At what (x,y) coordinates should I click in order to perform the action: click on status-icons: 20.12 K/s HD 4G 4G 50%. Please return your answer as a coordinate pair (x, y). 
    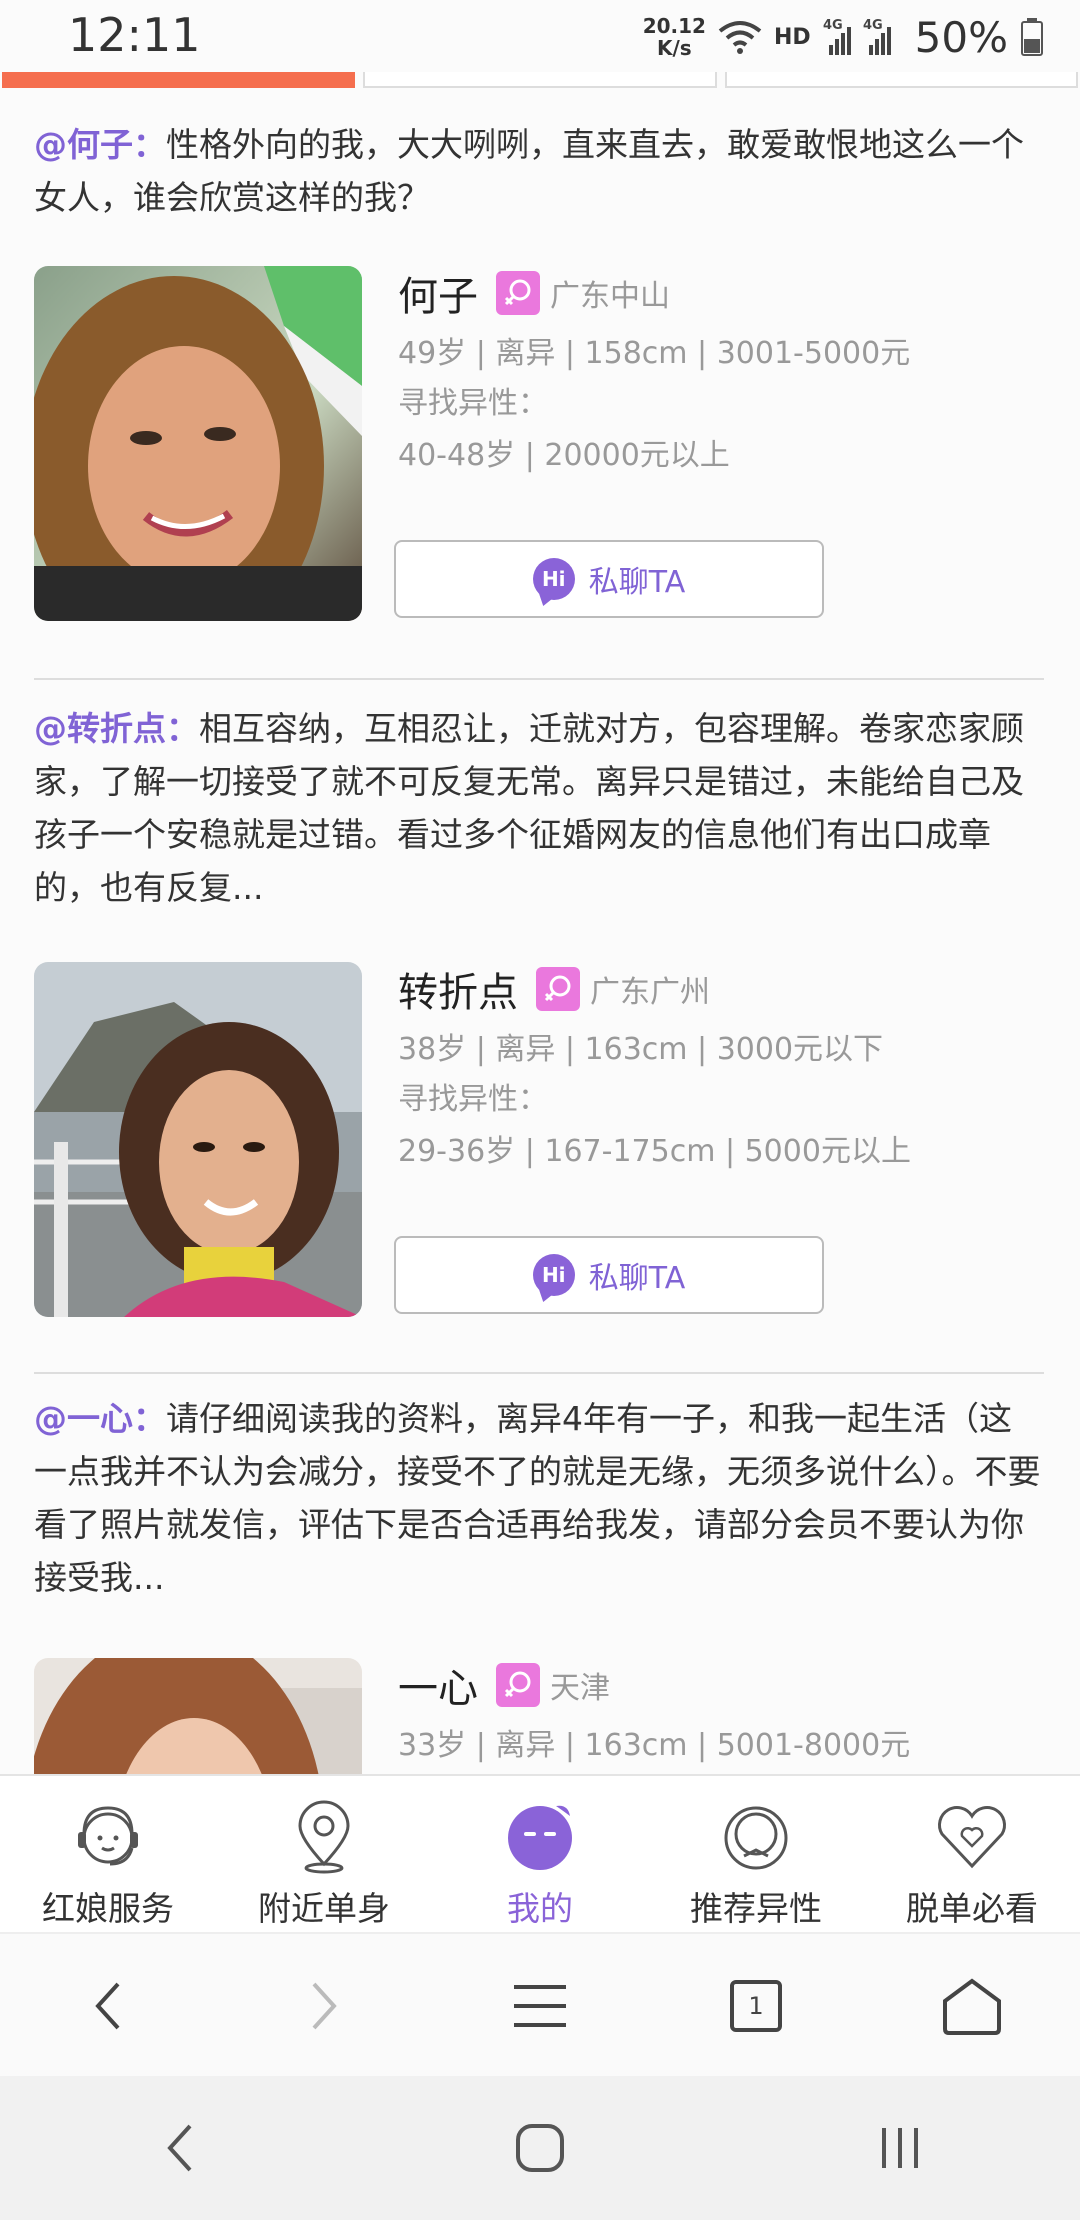
    Looking at the image, I should click on (843, 37).